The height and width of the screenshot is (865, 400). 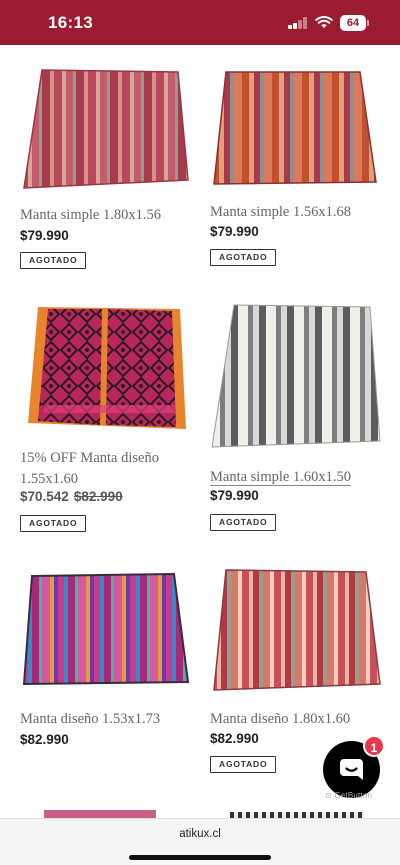 I want to click on battery-icon: 64, so click(x=355, y=23).